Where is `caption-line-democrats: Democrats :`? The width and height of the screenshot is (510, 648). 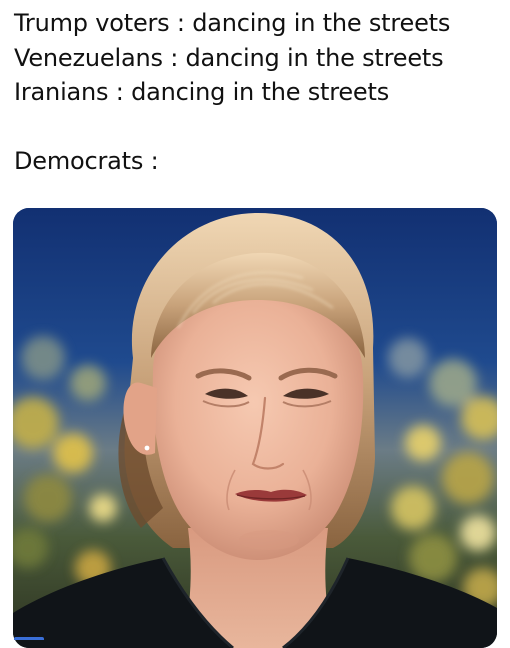 caption-line-democrats: Democrats : is located at coordinates (86, 160).